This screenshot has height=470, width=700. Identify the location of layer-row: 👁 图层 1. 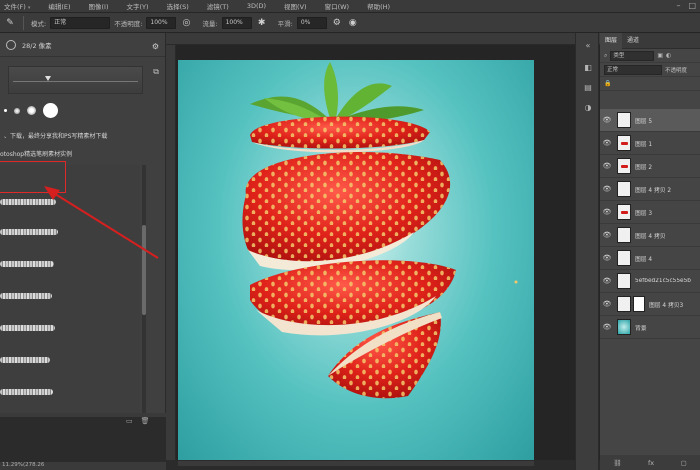
(650, 143).